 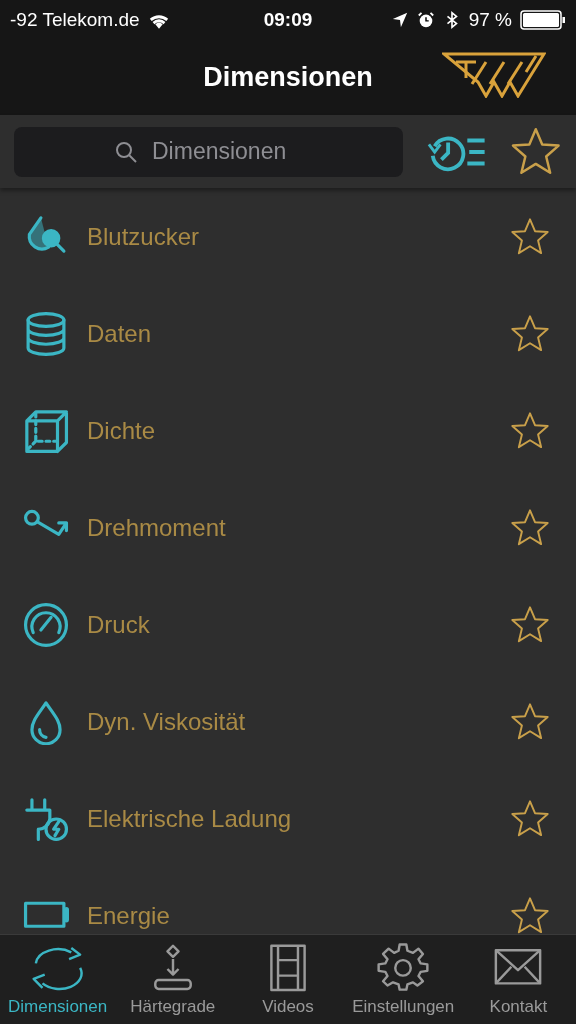 What do you see at coordinates (288, 77) in the screenshot?
I see `screen-title: Dimensionen` at bounding box center [288, 77].